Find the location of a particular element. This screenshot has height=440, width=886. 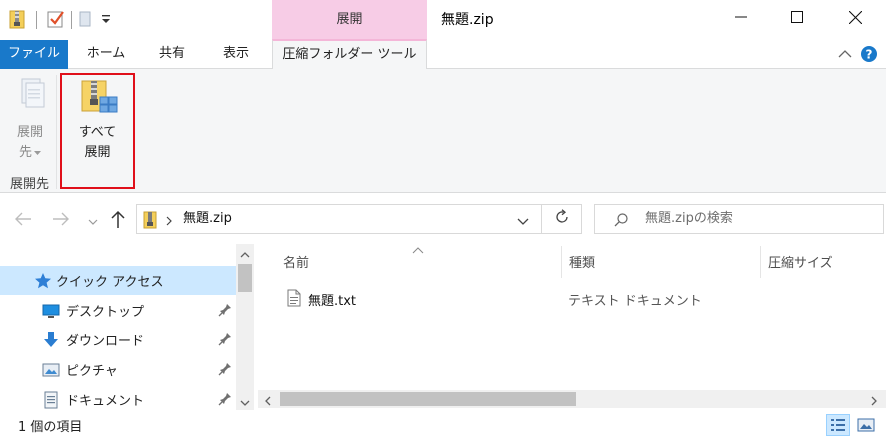

new-folder-icon is located at coordinates (86, 19).